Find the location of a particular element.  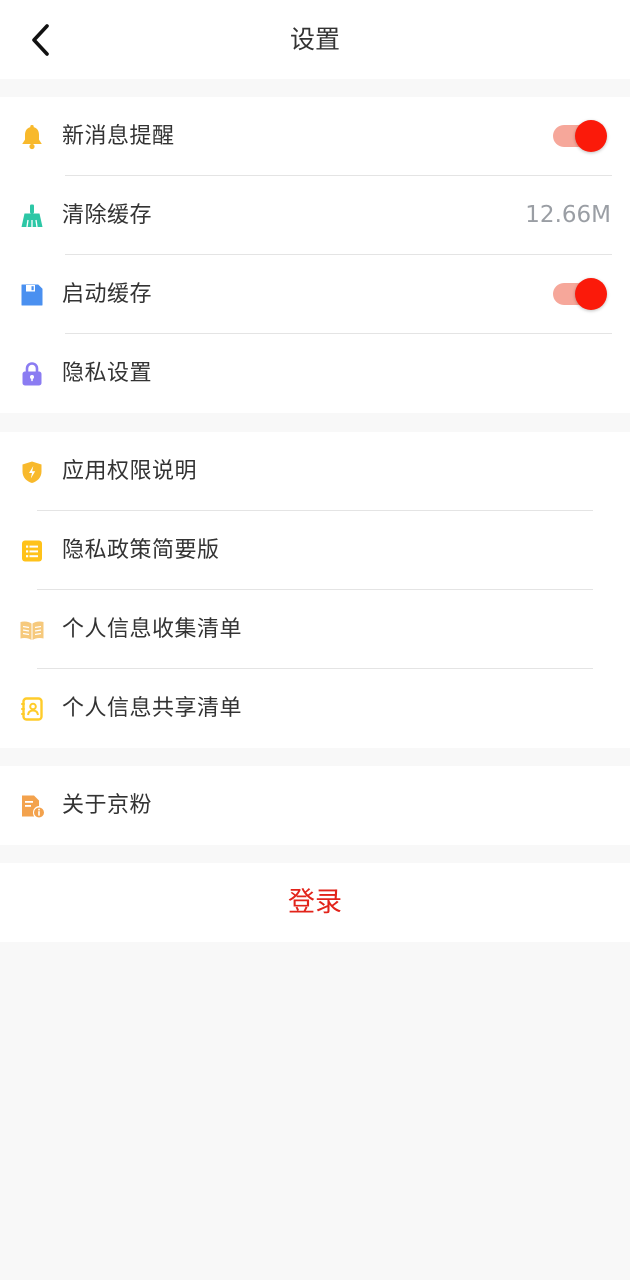

cache-size-value: 12.66M is located at coordinates (568, 215).